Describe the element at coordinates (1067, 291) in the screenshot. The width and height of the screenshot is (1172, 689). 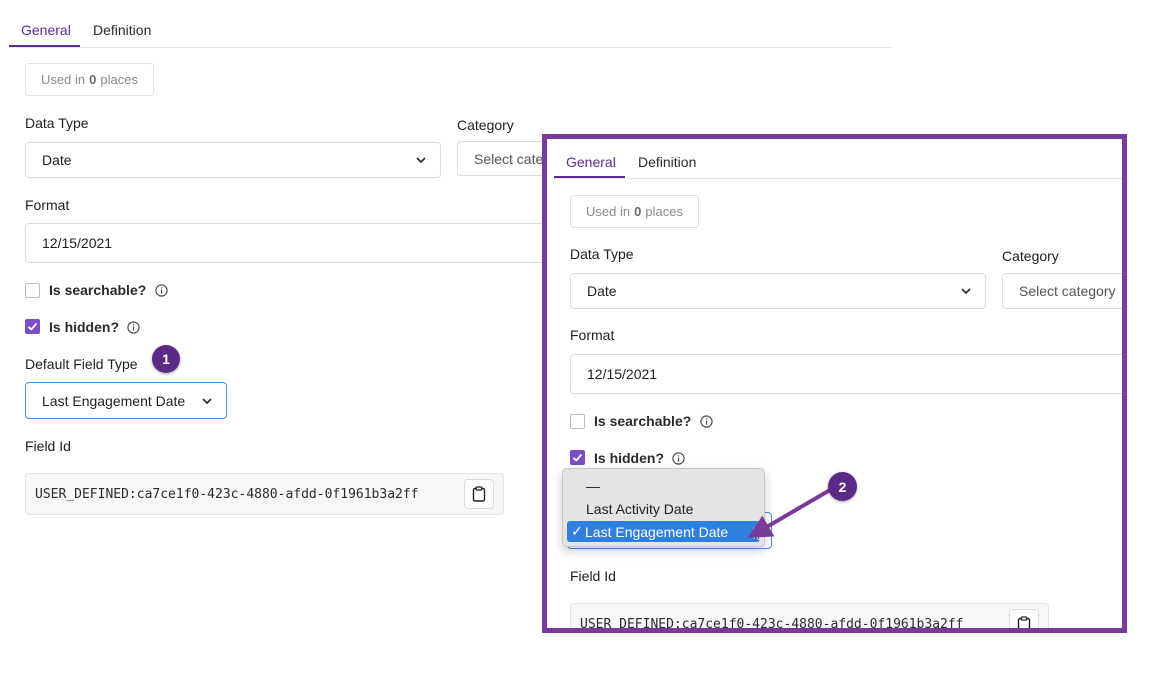
I see `category-placeholder: Select category` at that location.